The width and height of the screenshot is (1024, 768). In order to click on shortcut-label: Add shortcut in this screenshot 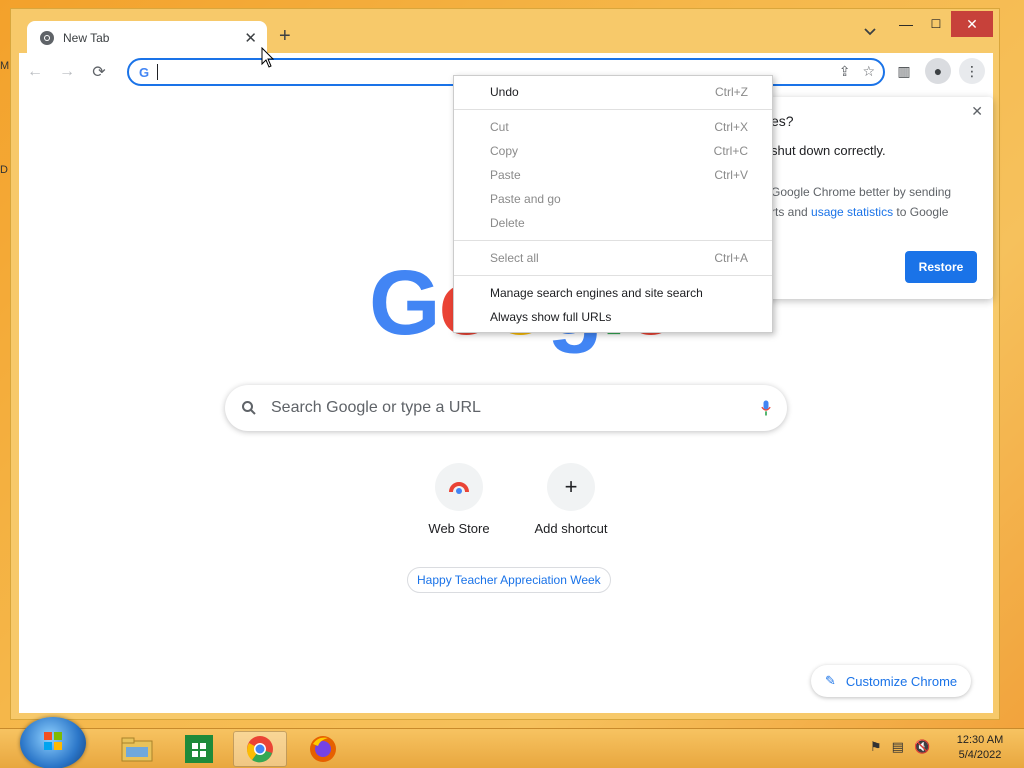, I will do `click(571, 528)`.